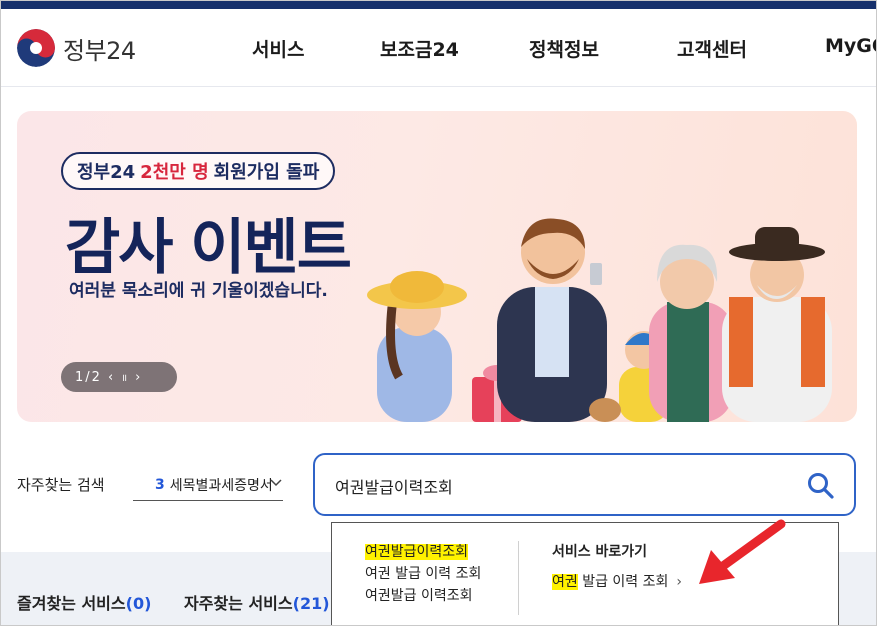  I want to click on suggestion-text: 여권 발급 이력 조회, so click(423, 574).